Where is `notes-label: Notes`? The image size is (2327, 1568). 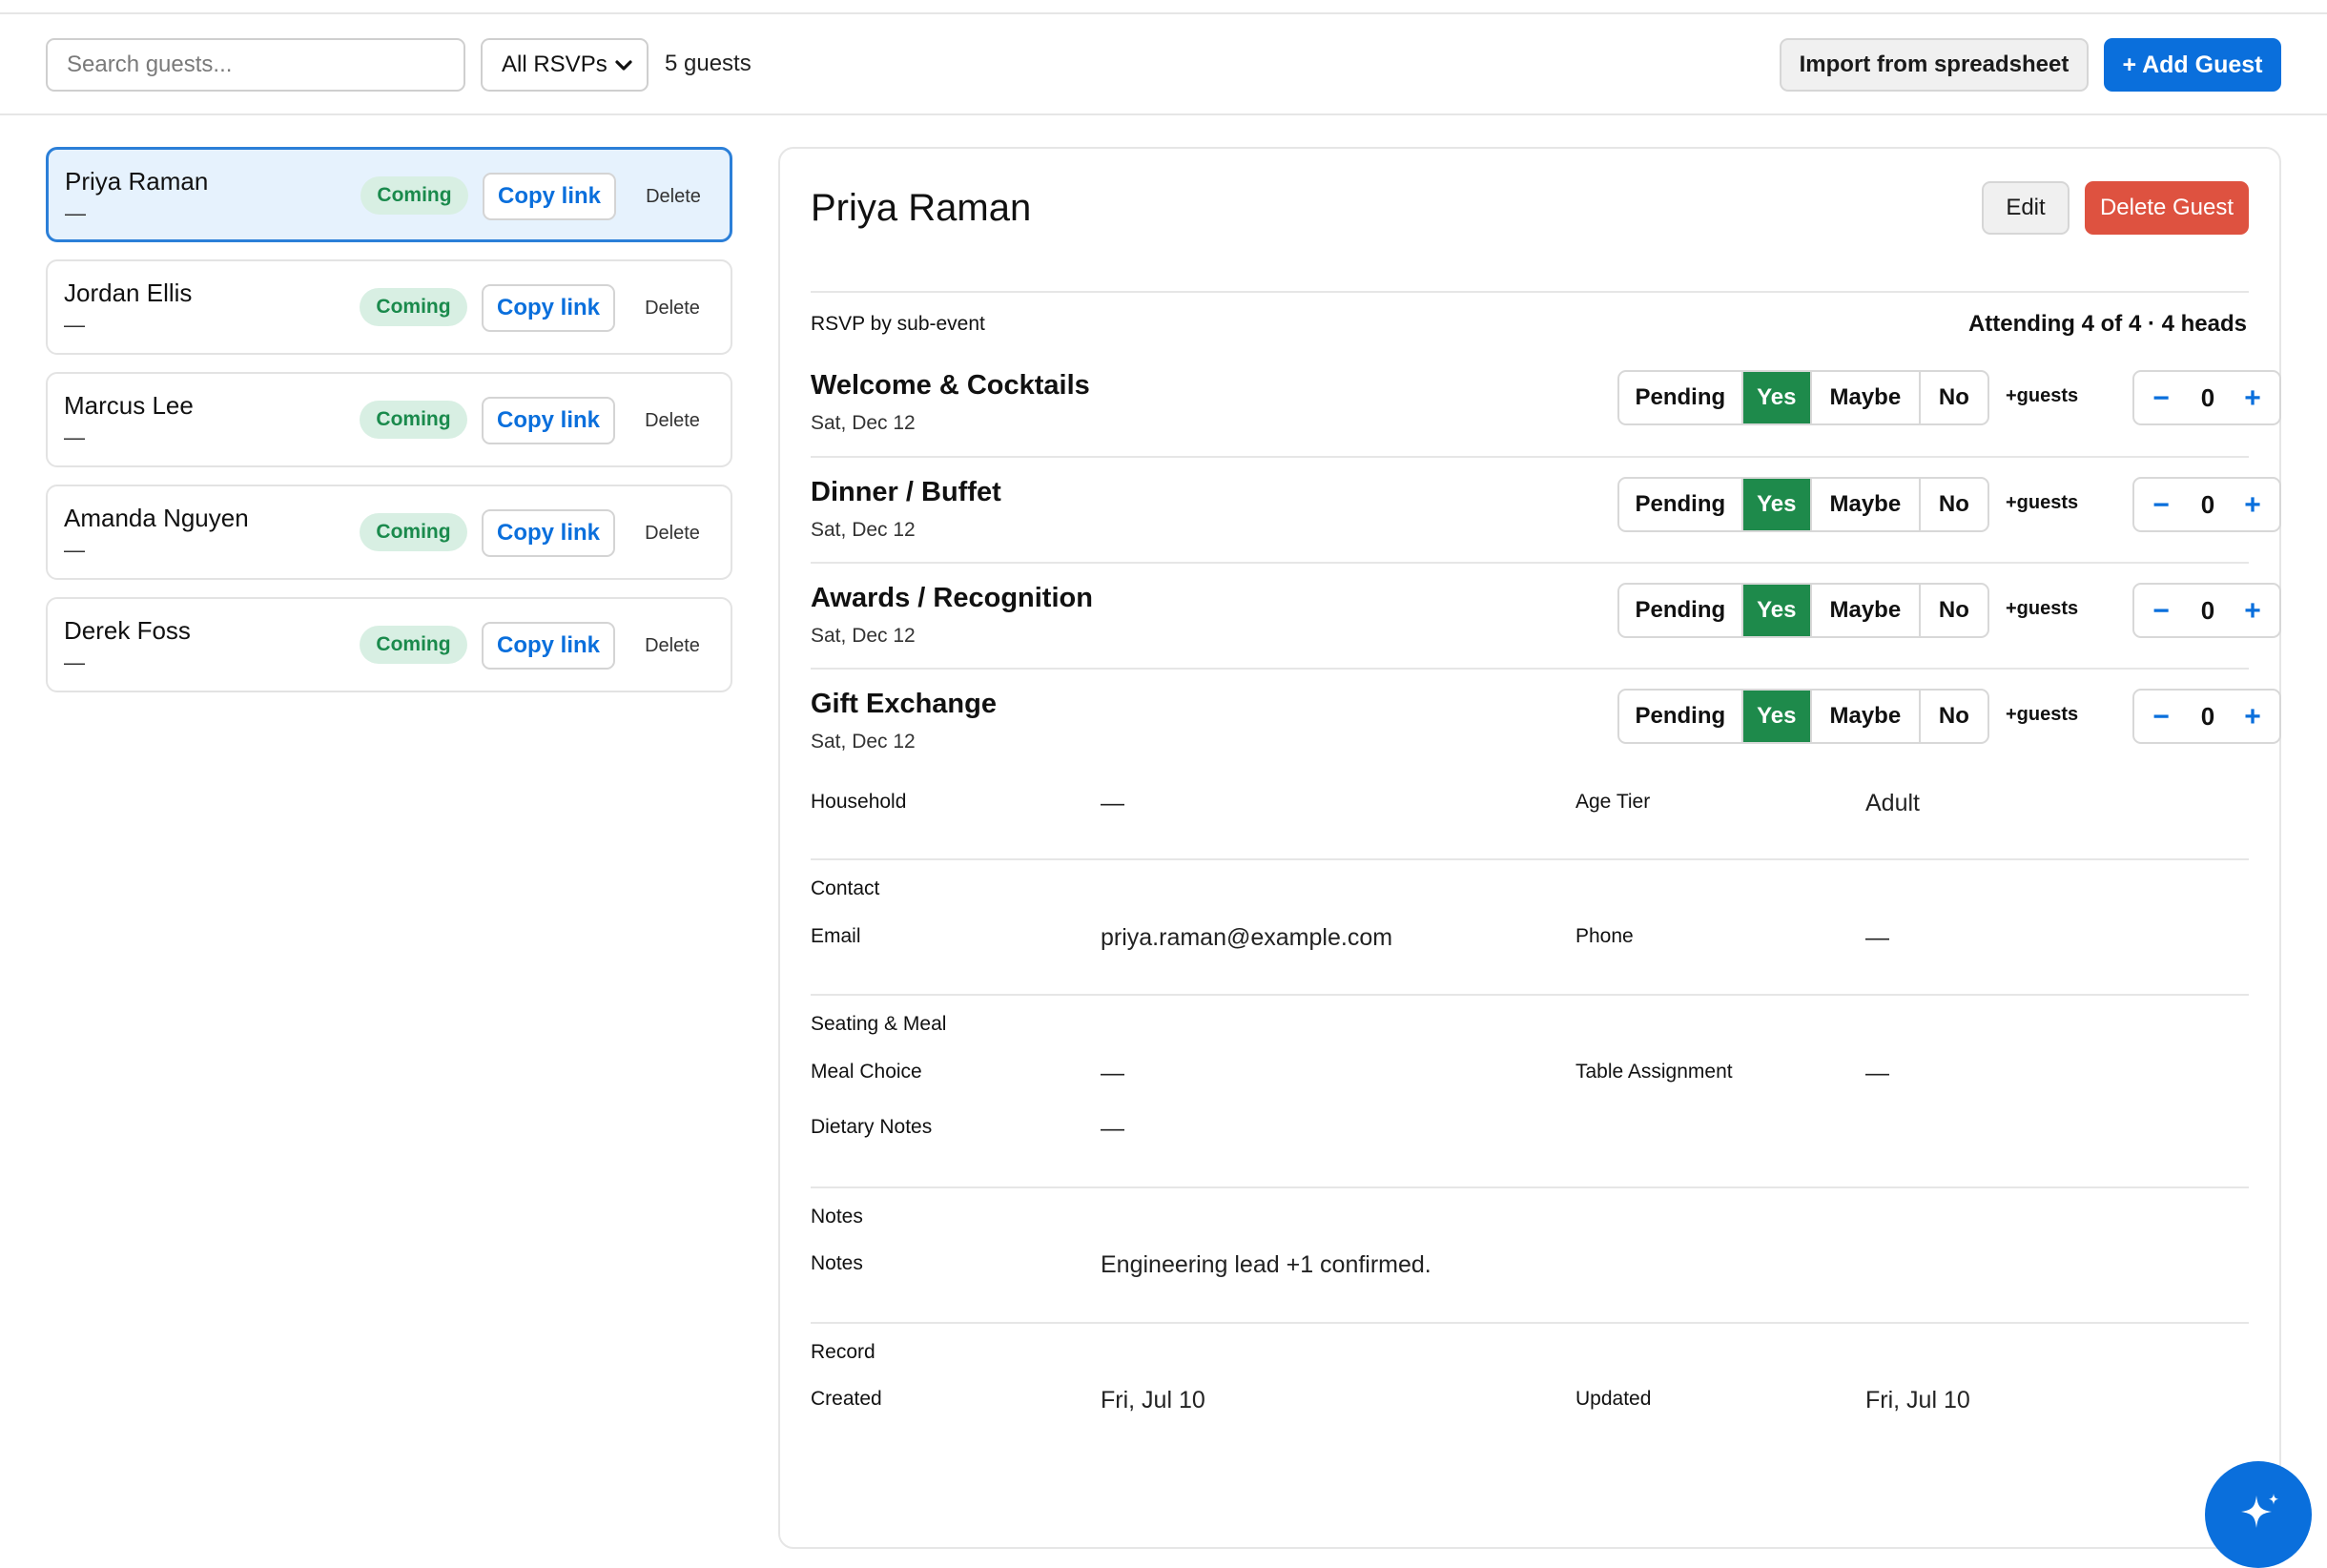 notes-label: Notes is located at coordinates (837, 1263).